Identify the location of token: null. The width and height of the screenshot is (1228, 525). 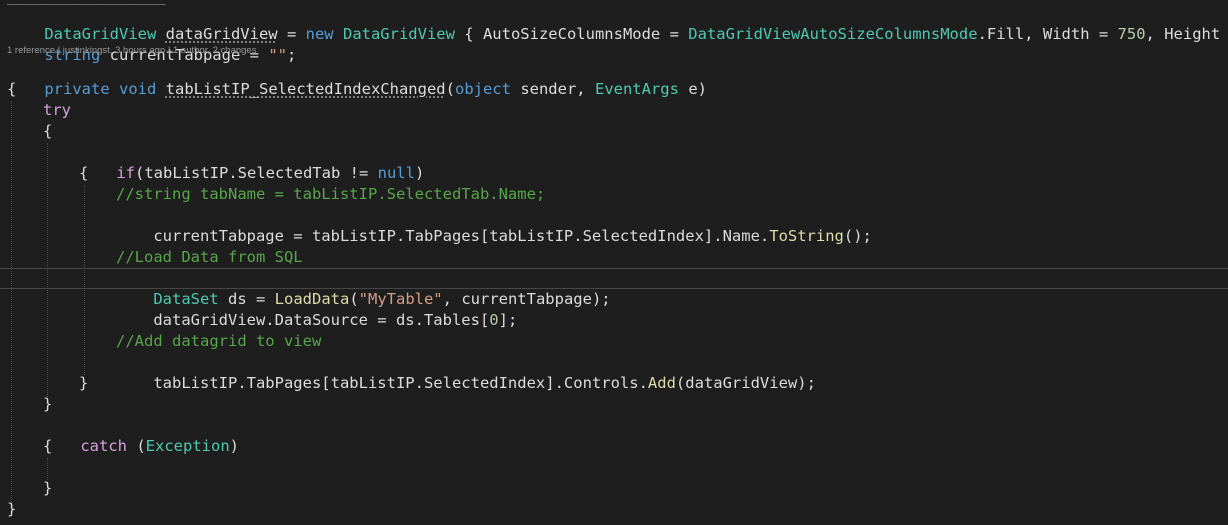
(396, 173).